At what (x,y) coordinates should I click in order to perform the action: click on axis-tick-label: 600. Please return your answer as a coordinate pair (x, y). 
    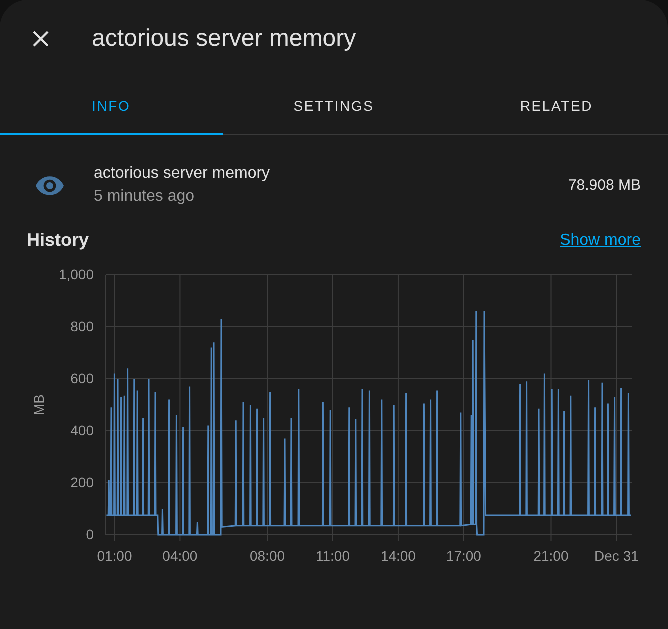
    Looking at the image, I should click on (82, 378).